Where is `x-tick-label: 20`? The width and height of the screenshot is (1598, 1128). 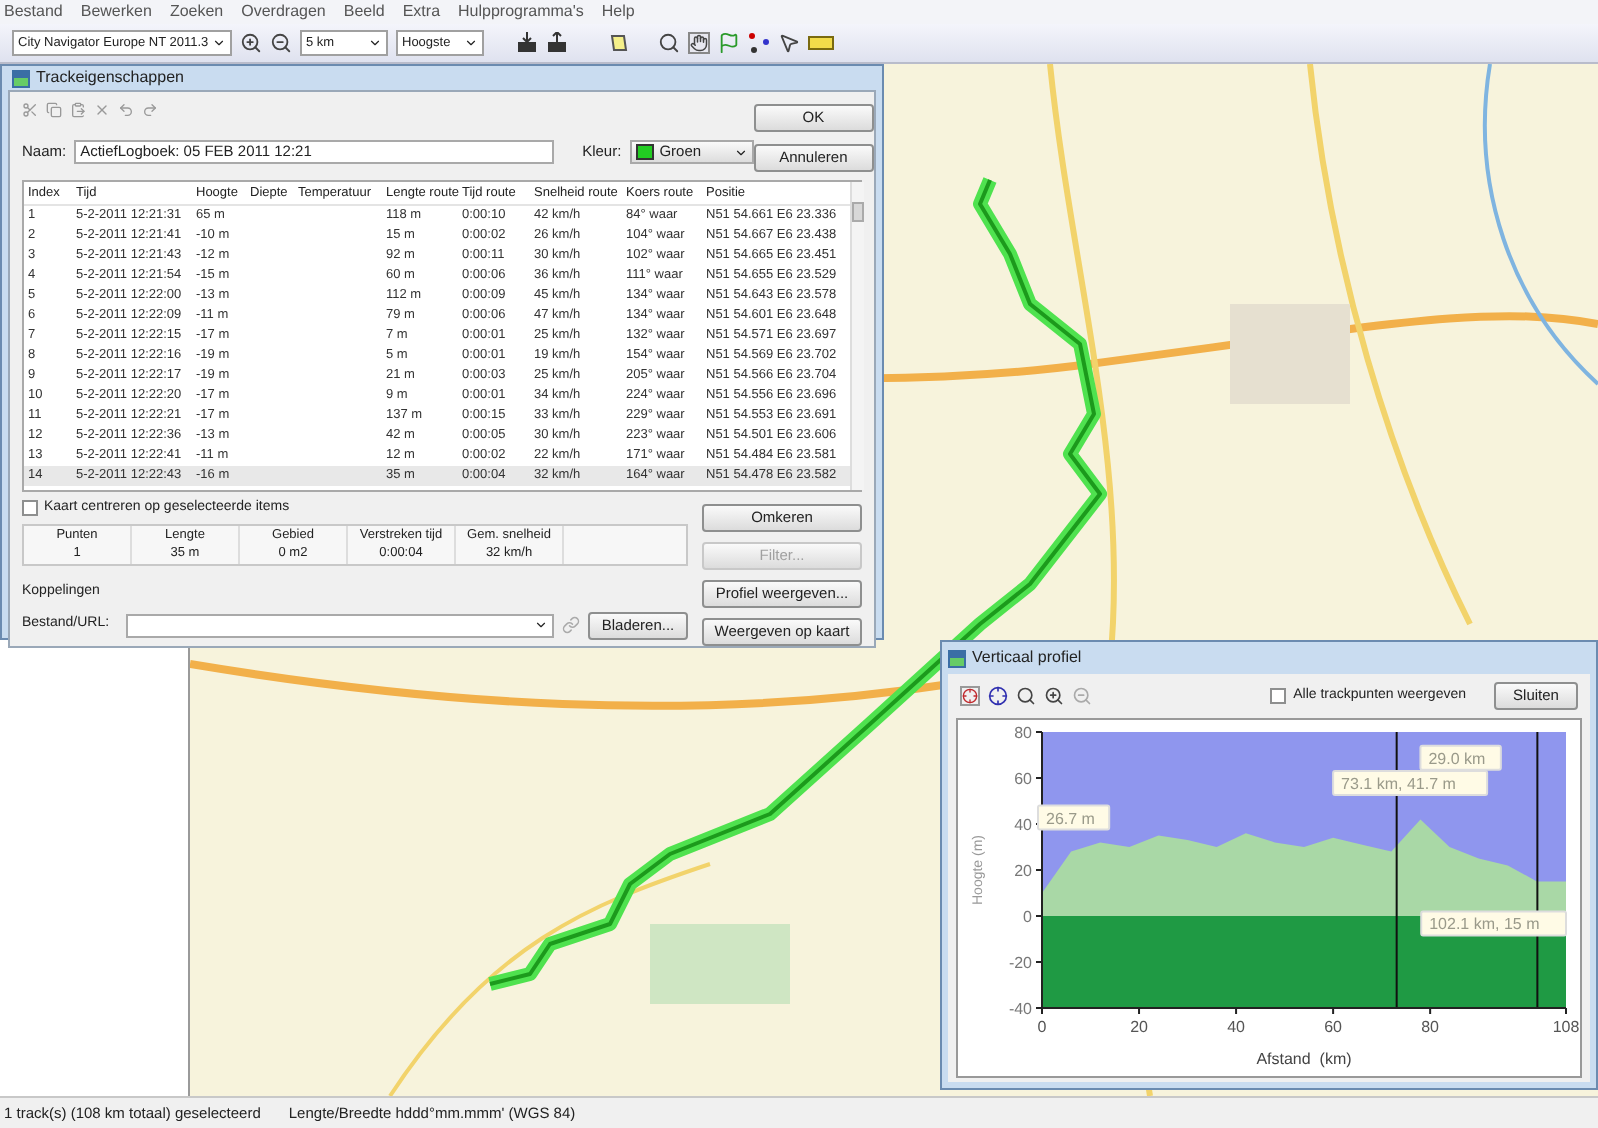 x-tick-label: 20 is located at coordinates (1139, 1027).